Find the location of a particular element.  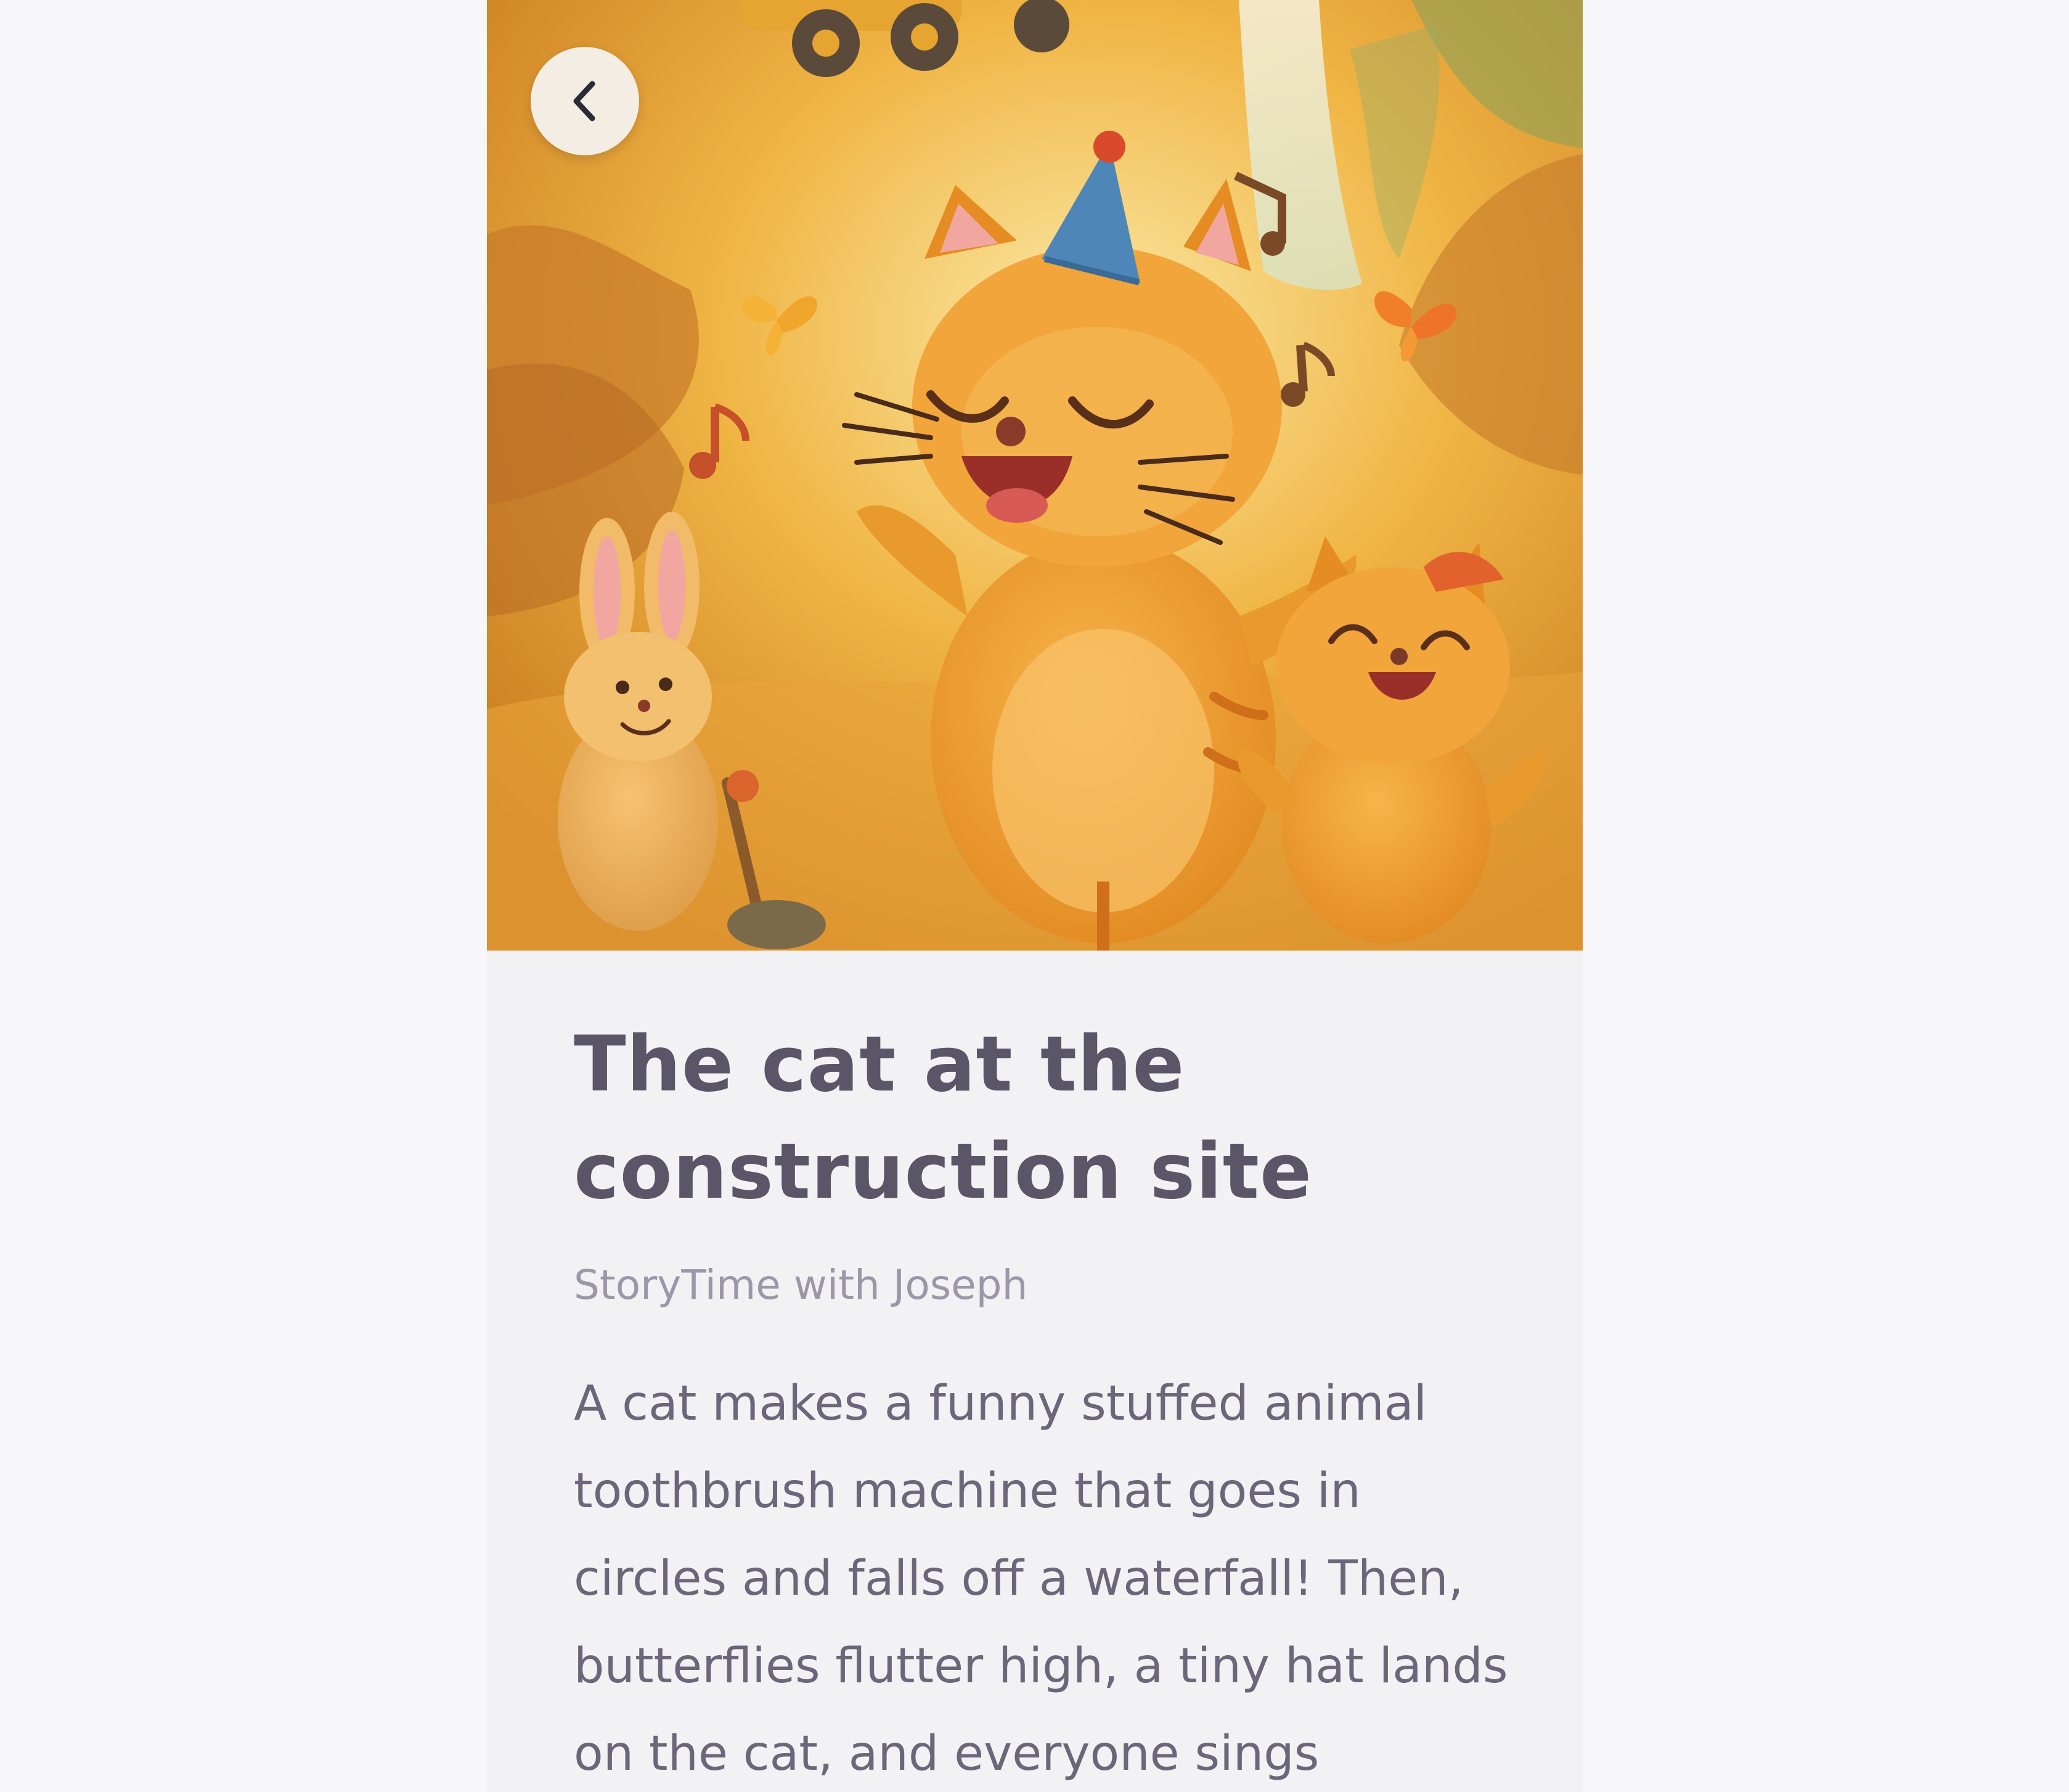

chevron-left-icon is located at coordinates (584, 101).